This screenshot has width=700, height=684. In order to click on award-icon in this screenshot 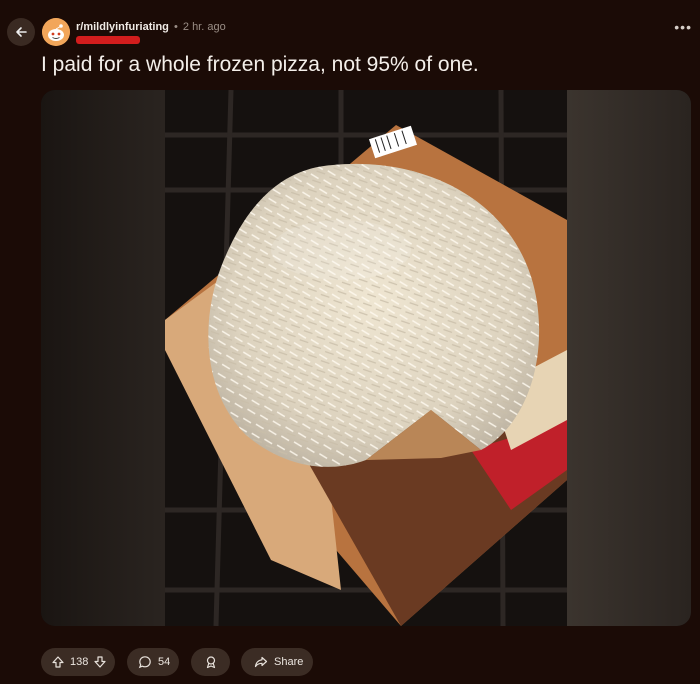, I will do `click(210, 662)`.